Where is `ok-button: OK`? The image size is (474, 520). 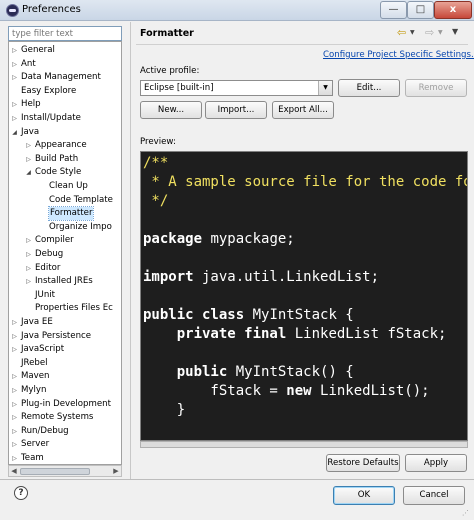 ok-button: OK is located at coordinates (364, 495).